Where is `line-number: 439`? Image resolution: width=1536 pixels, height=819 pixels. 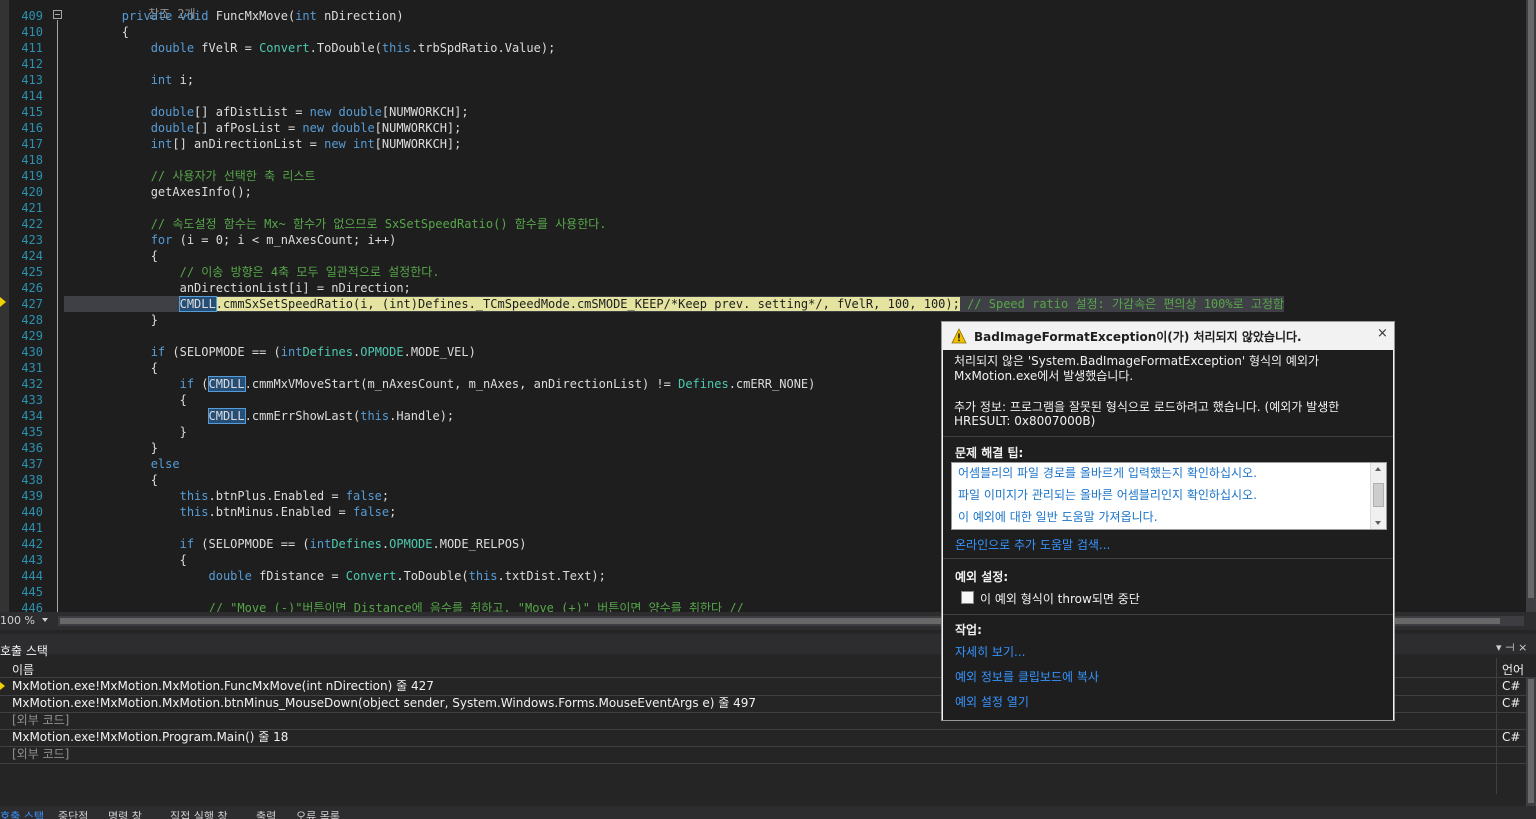
line-number: 439 is located at coordinates (32, 496).